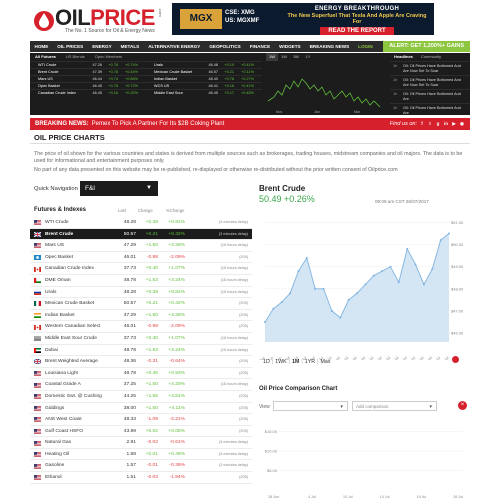 Image resolution: width=500 pixels, height=500 pixels. Describe the element at coordinates (394, 406) in the screenshot. I see `add-comparison-select: Add comparison ▼` at that location.